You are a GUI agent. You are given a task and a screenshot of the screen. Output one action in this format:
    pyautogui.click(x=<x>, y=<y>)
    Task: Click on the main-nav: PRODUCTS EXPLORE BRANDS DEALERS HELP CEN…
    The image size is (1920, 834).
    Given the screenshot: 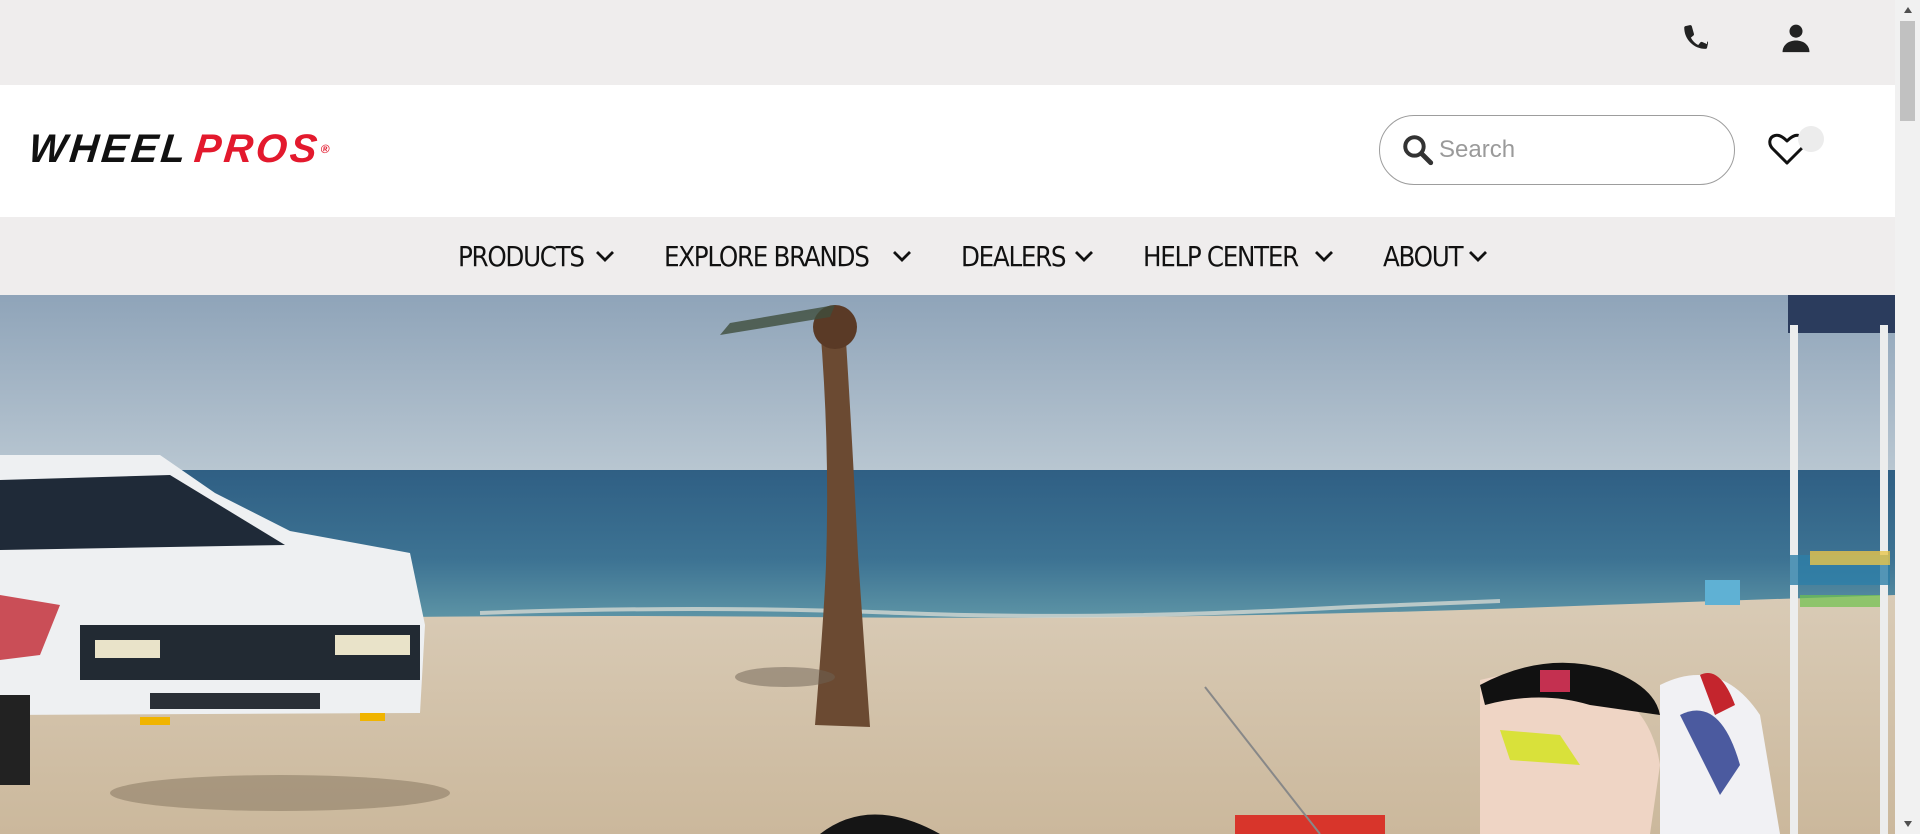 What is the action you would take?
    pyautogui.click(x=947, y=256)
    